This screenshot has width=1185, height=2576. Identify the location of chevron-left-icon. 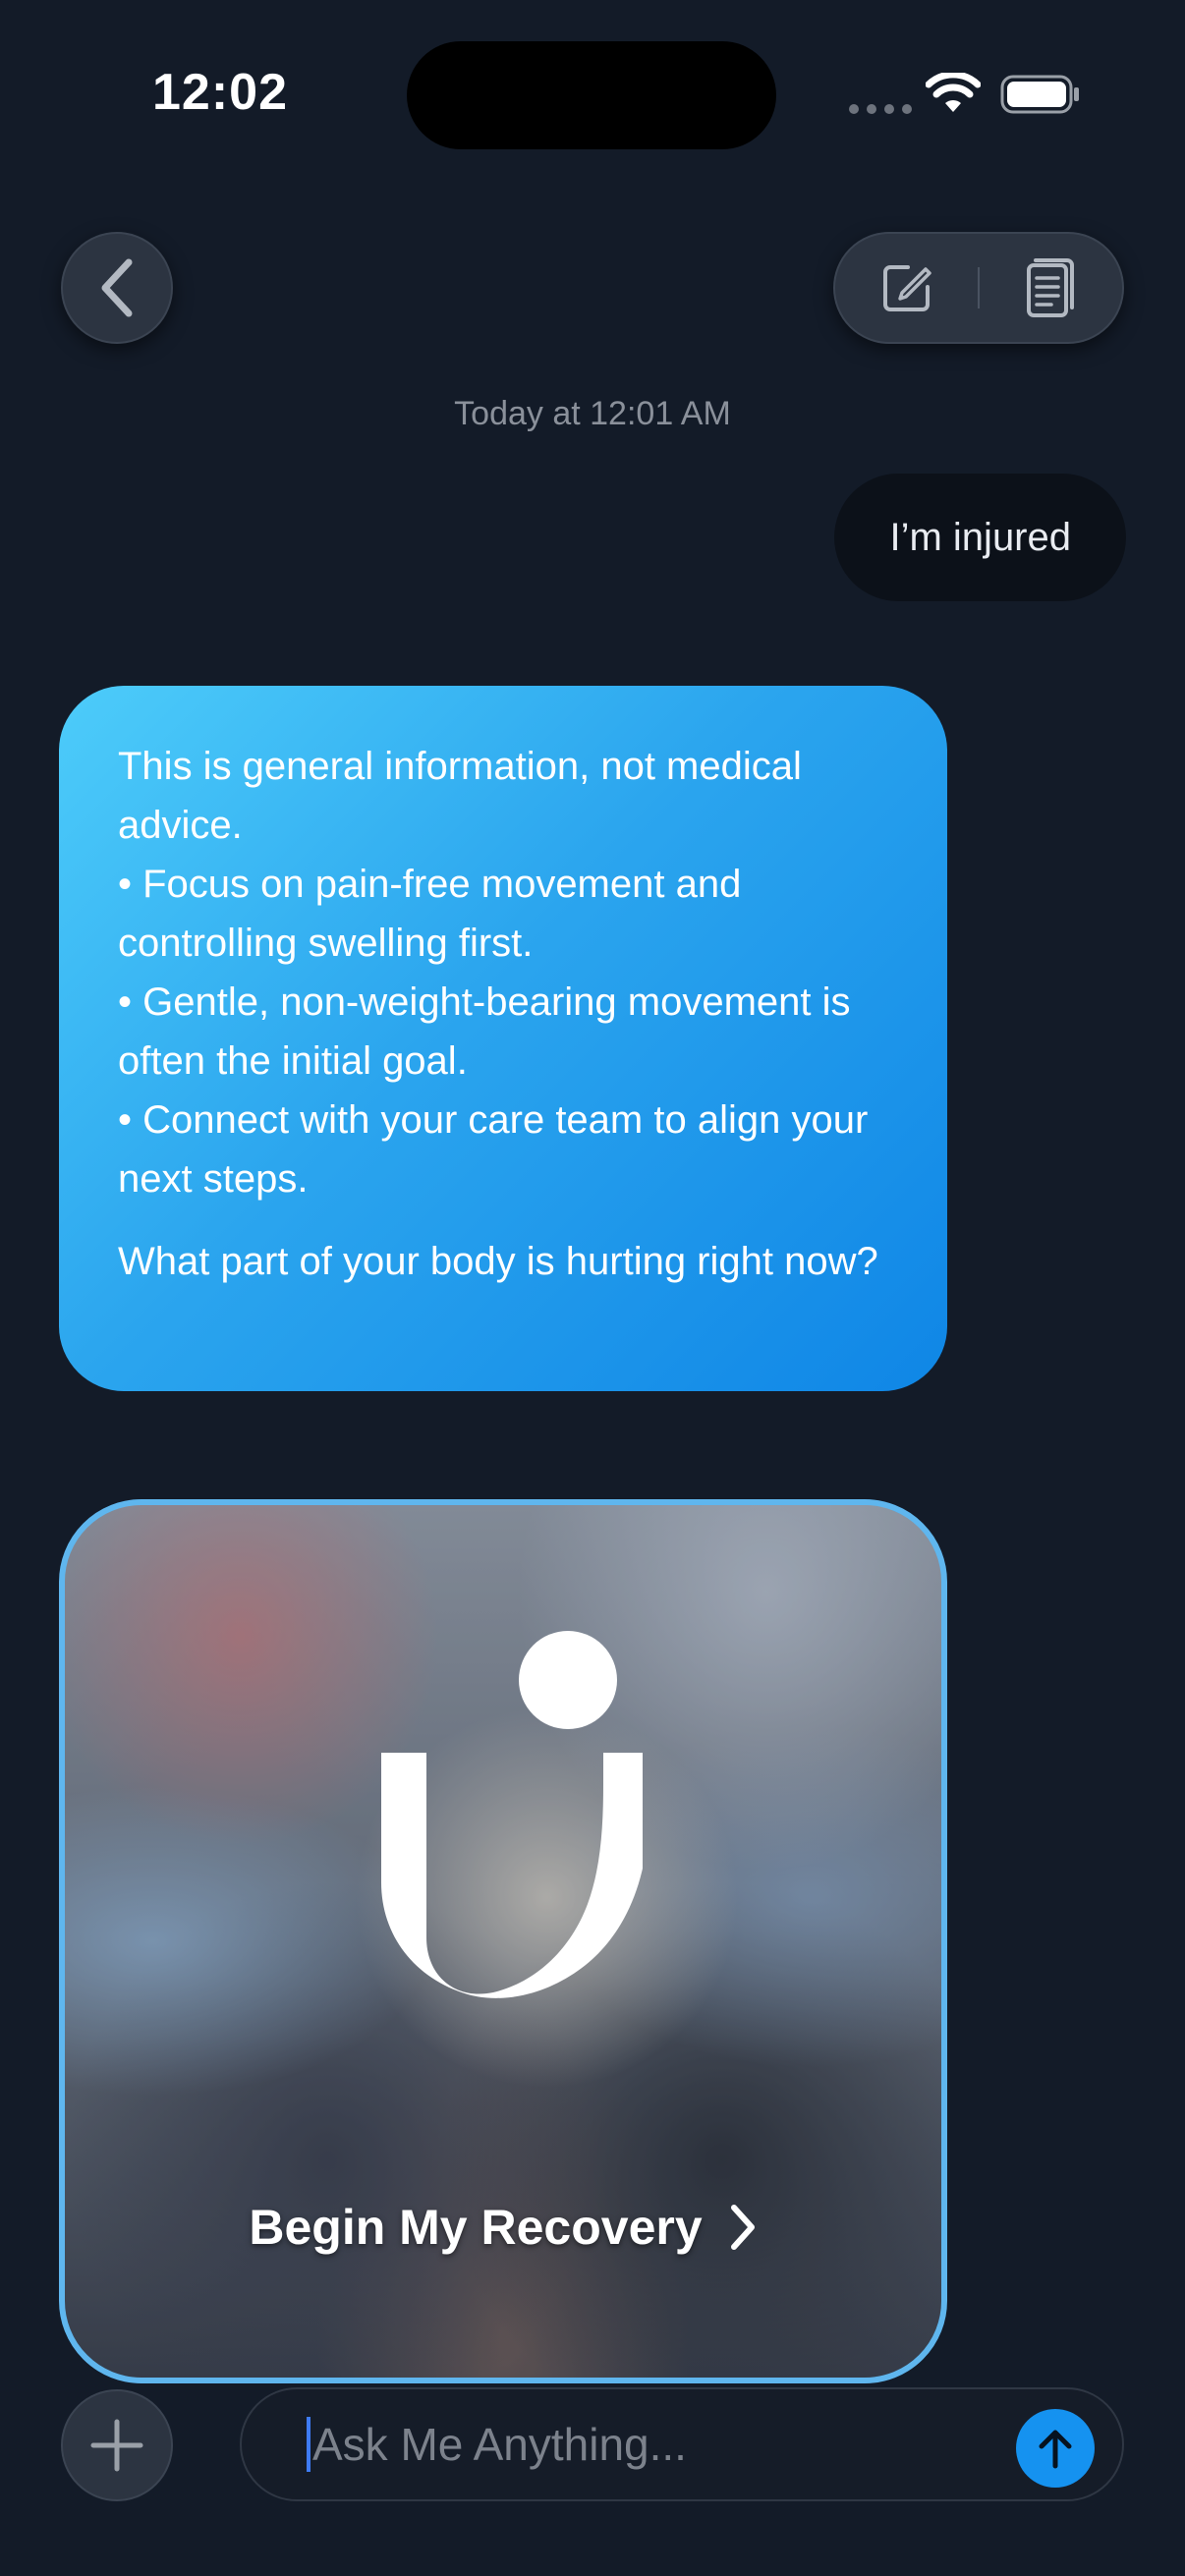
(117, 287).